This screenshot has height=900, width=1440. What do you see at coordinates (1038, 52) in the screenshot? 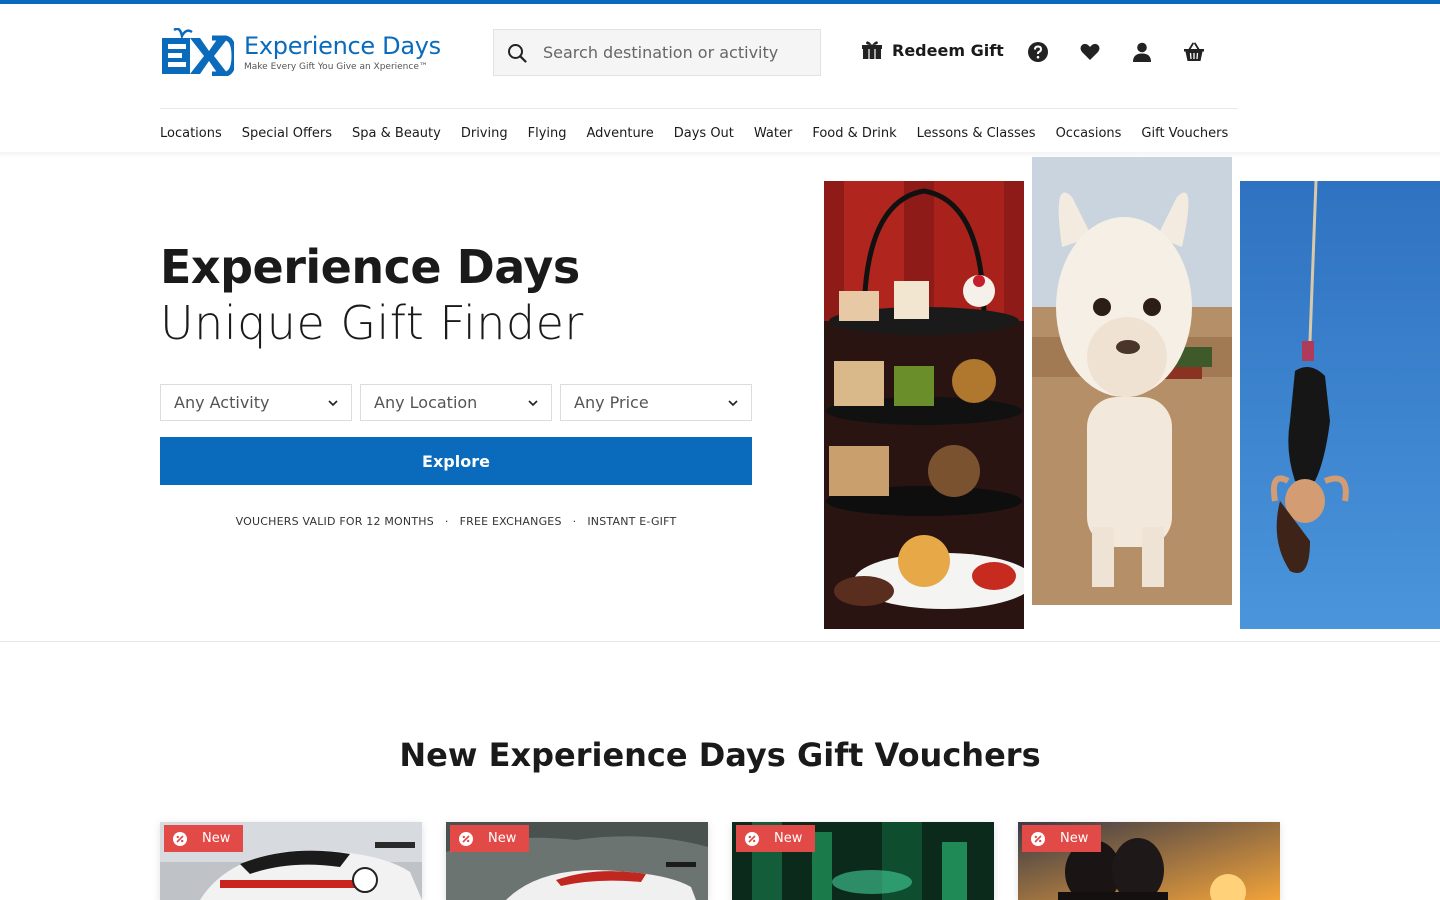
I see `help-icon` at bounding box center [1038, 52].